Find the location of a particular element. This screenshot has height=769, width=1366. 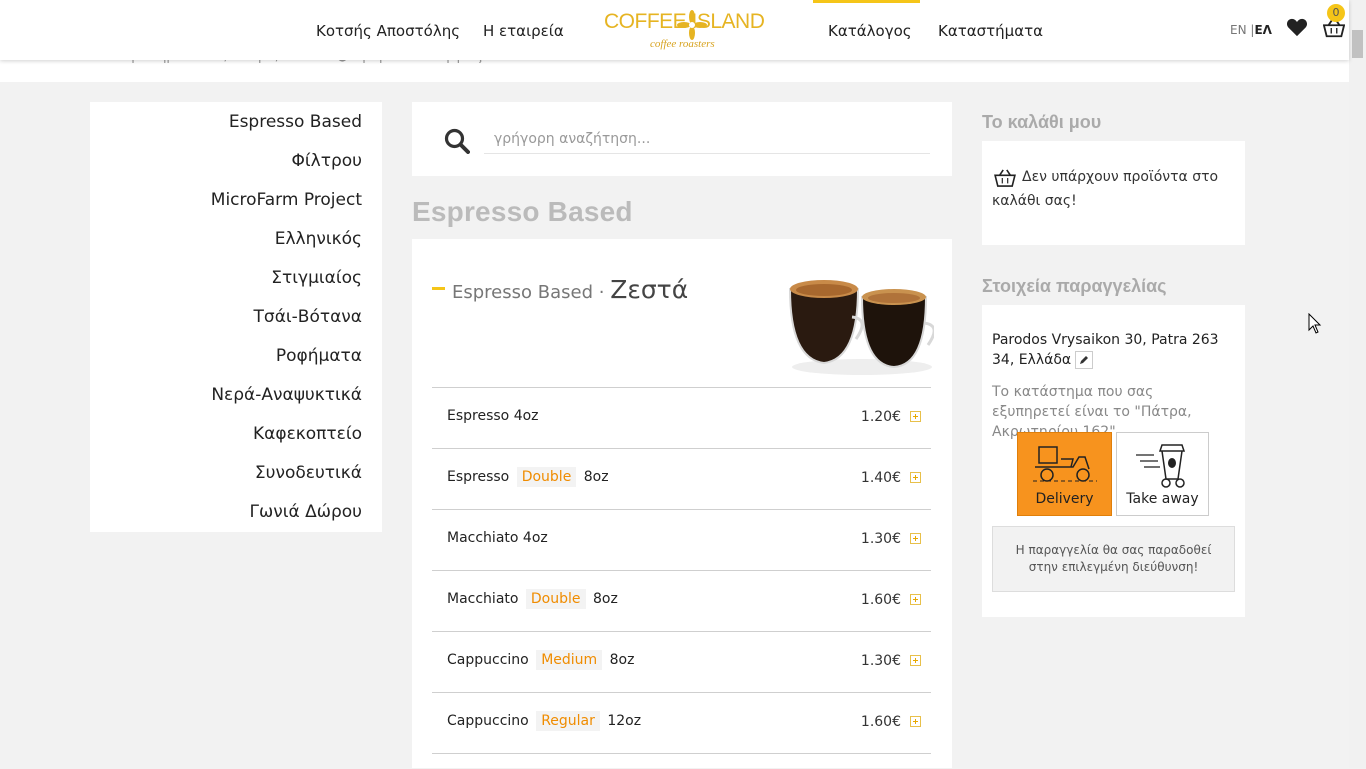

product-row is located at coordinates (681, 761).